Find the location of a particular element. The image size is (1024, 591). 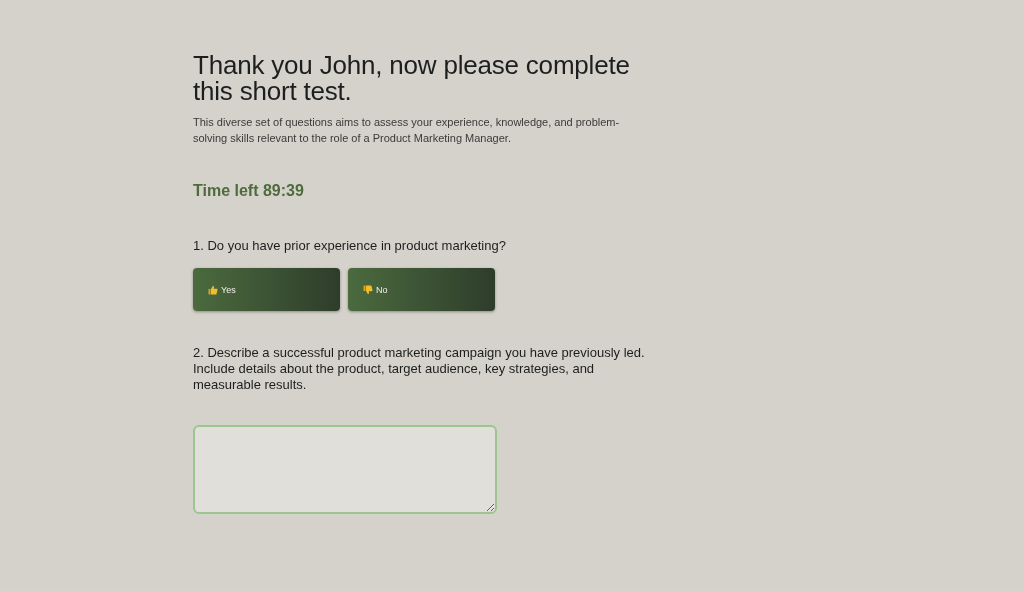

thumbs-down-icon is located at coordinates (368, 289).